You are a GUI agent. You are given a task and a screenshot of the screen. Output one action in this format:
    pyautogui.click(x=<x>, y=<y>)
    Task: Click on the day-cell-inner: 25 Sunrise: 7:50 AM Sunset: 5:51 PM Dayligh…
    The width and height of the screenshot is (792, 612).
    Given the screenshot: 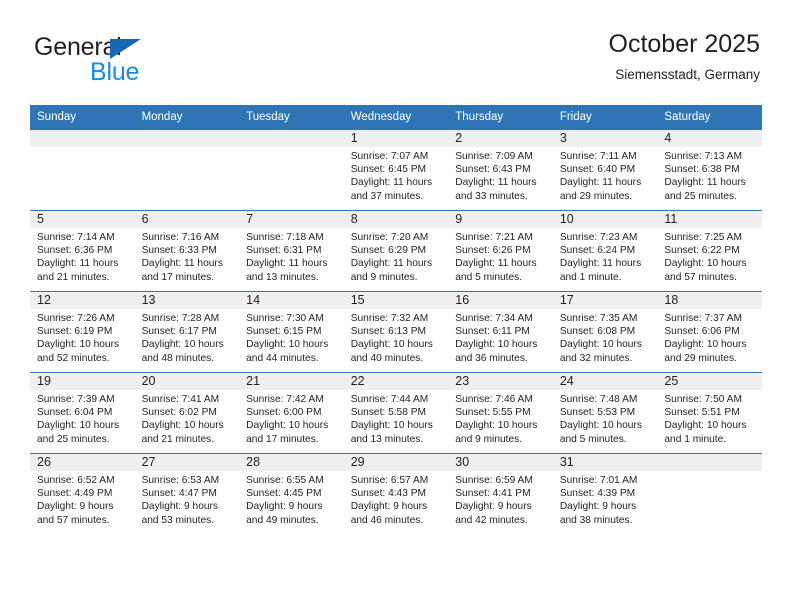 What is the action you would take?
    pyautogui.click(x=709, y=413)
    